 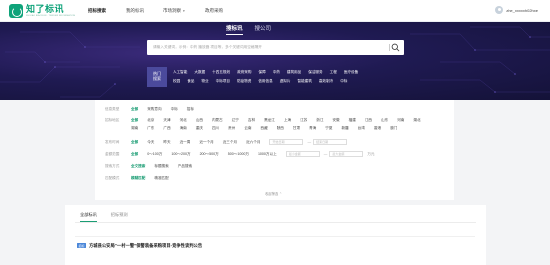 What do you see at coordinates (238, 154) in the screenshot?
I see `filter-option: 500～1000万` at bounding box center [238, 154].